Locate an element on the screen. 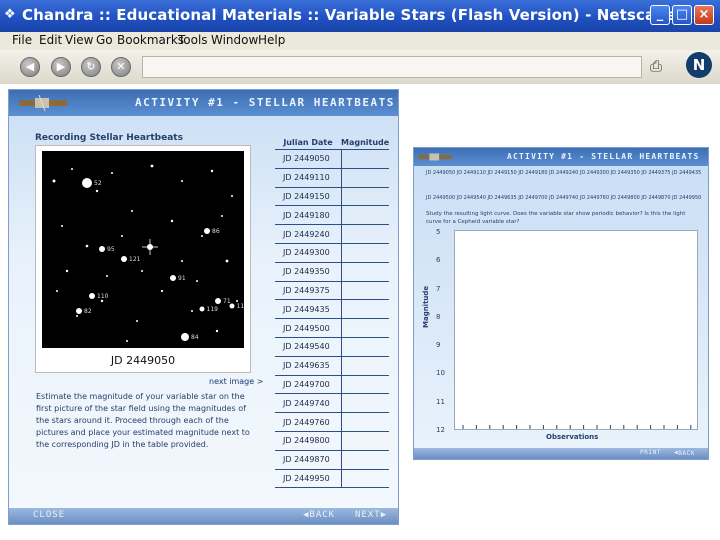 The image size is (720, 540). julian-date-cell: JD 2449435 is located at coordinates (308, 309).